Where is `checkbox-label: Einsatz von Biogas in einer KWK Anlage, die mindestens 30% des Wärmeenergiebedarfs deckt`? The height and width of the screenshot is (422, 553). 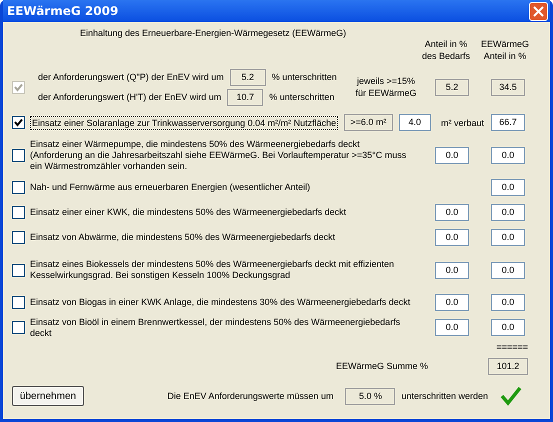
checkbox-label: Einsatz von Biogas in einer KWK Anlage, die mindestens 30% des Wärmeenergiebedarfs deckt is located at coordinates (221, 302).